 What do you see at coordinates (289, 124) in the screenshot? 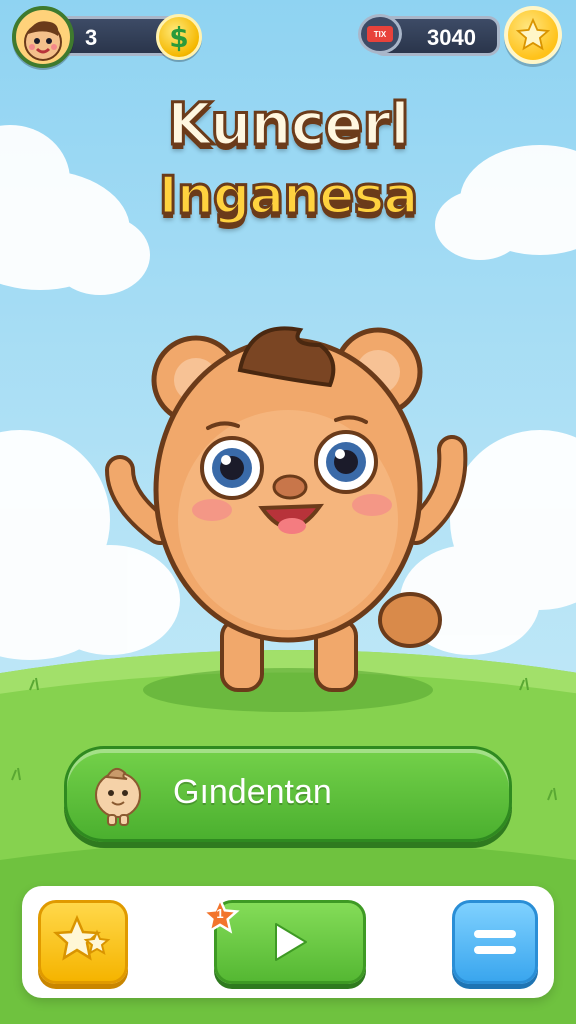
I see `game-title-line-1: Kuncerl` at bounding box center [289, 124].